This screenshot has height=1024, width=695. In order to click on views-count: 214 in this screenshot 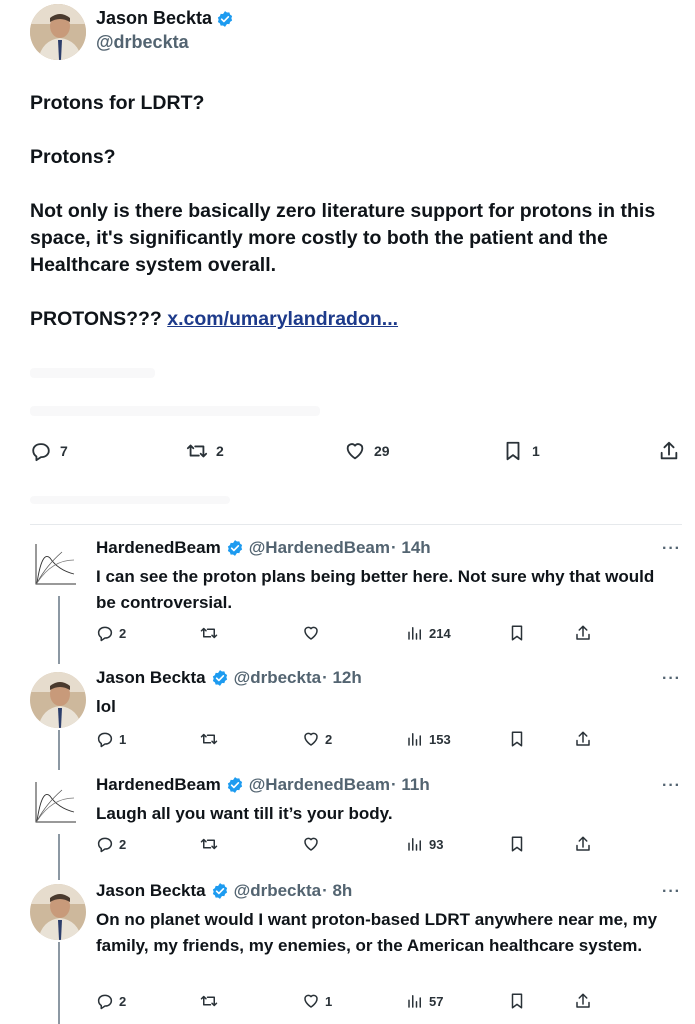, I will do `click(440, 633)`.